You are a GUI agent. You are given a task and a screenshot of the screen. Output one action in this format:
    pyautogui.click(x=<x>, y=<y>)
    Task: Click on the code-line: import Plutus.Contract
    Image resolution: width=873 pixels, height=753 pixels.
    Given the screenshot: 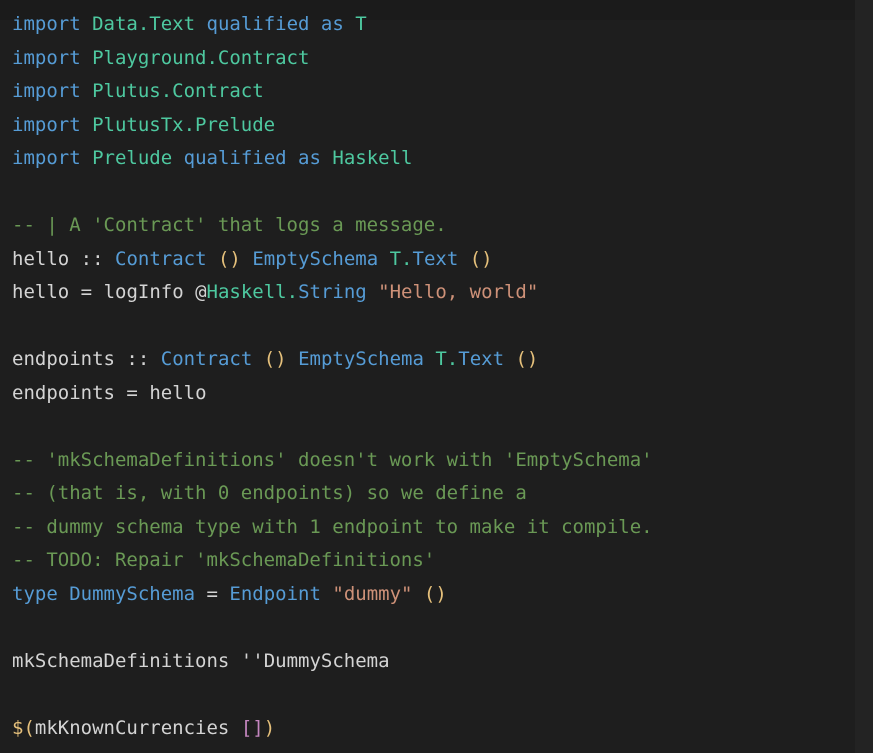 What is the action you would take?
    pyautogui.click(x=433, y=92)
    